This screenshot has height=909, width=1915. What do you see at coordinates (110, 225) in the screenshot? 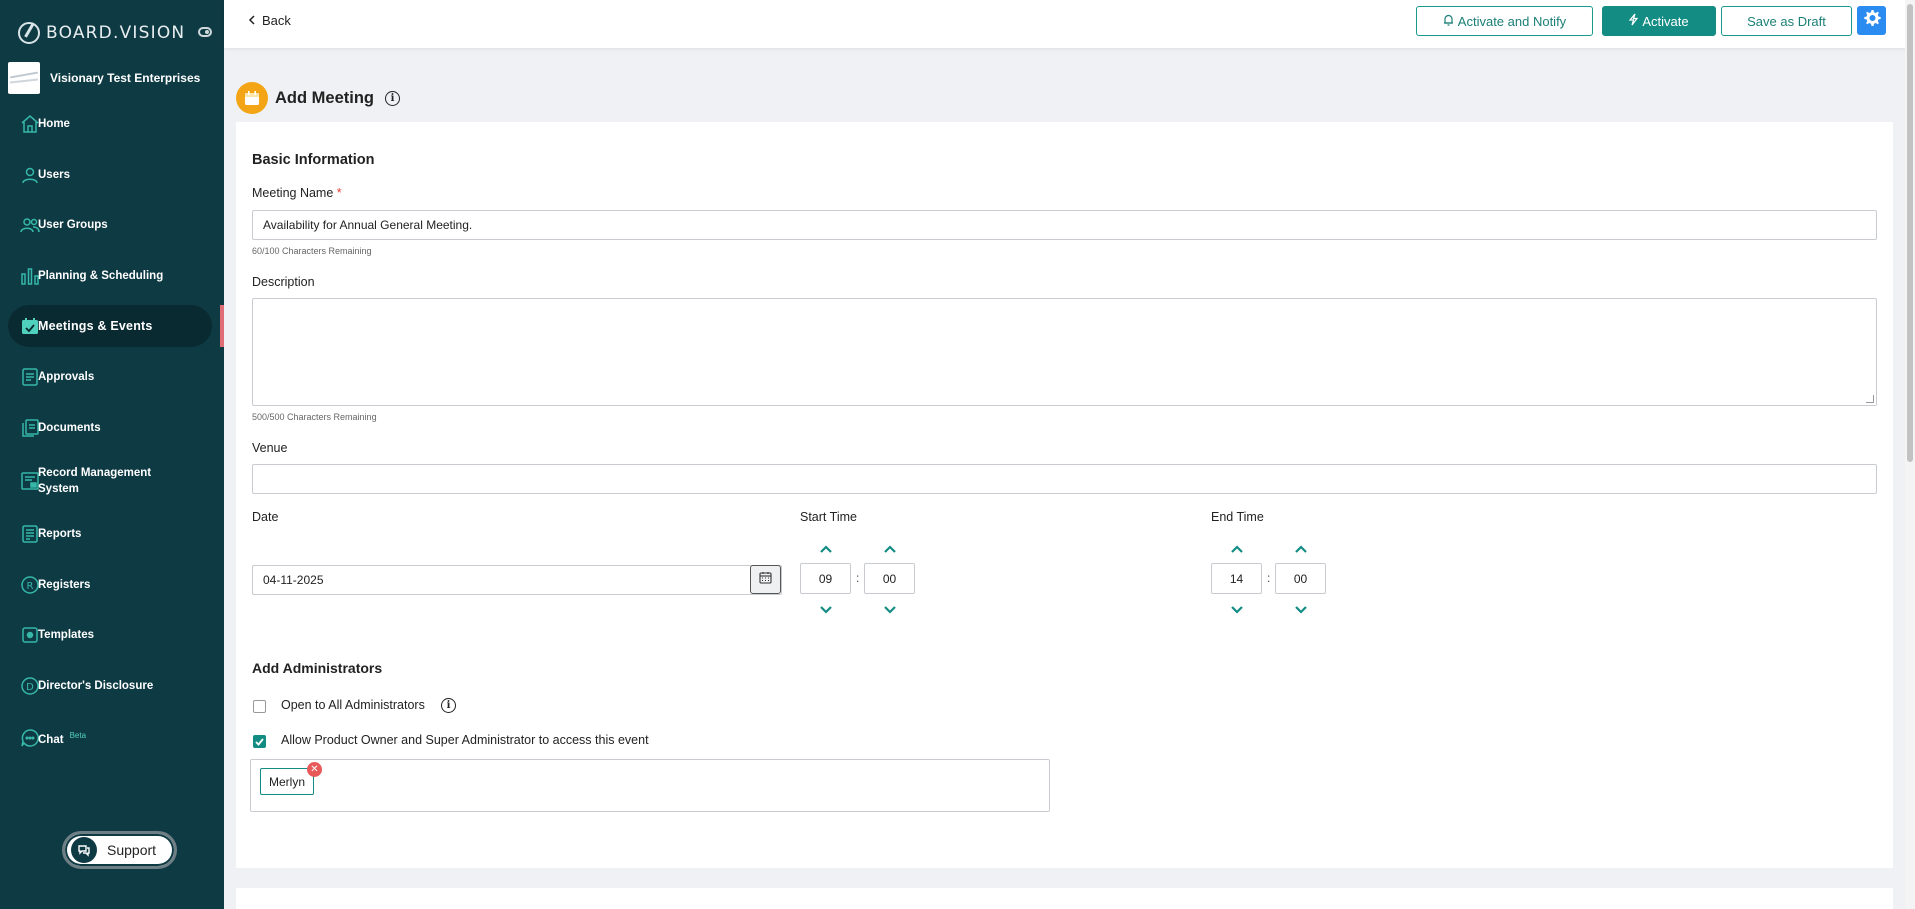
I see `sidebar-item-user-groups: User Groups` at bounding box center [110, 225].